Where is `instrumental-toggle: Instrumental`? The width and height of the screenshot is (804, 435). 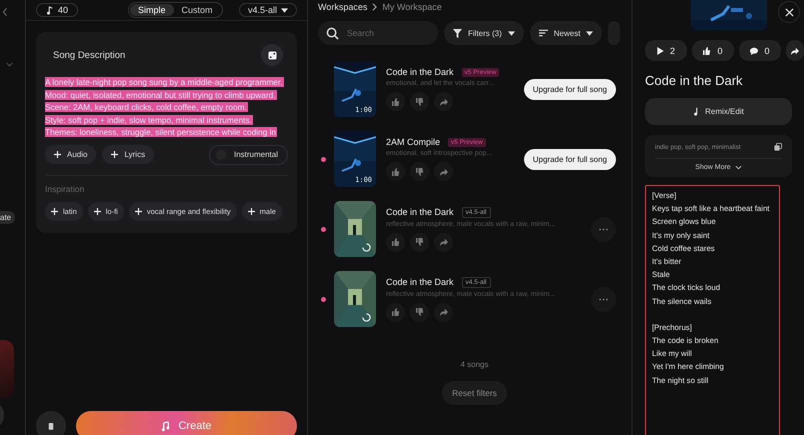
instrumental-toggle: Instrumental is located at coordinates (248, 154).